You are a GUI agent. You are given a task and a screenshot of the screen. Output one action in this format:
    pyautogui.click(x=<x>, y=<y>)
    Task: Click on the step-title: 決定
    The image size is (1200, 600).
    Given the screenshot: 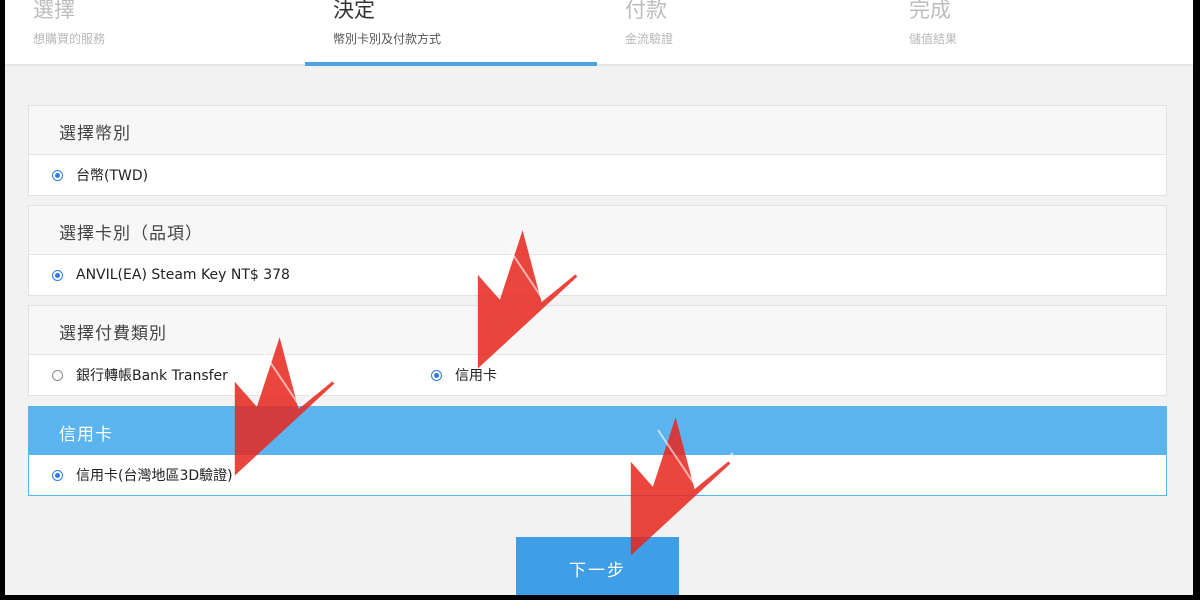 What is the action you would take?
    pyautogui.click(x=354, y=11)
    